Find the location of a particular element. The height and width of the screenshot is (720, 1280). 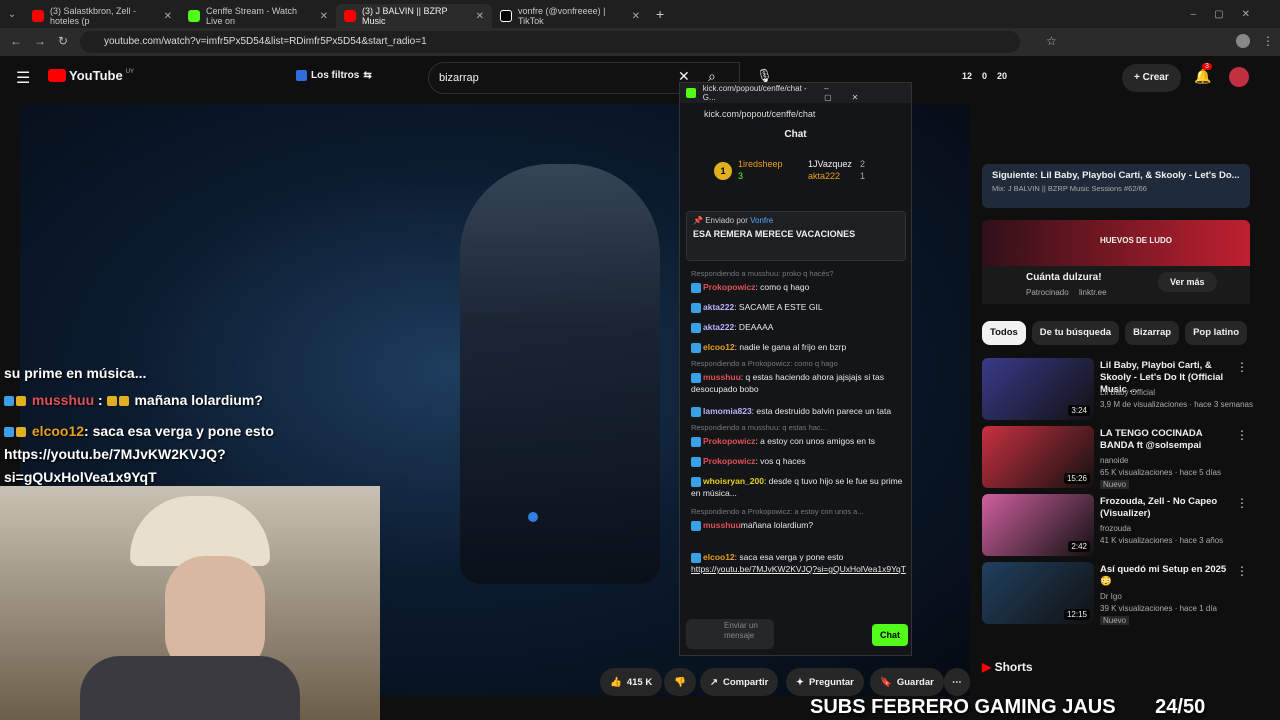

video-title: Así quedó mi Setup en 2025 😳 is located at coordinates (1167, 576).